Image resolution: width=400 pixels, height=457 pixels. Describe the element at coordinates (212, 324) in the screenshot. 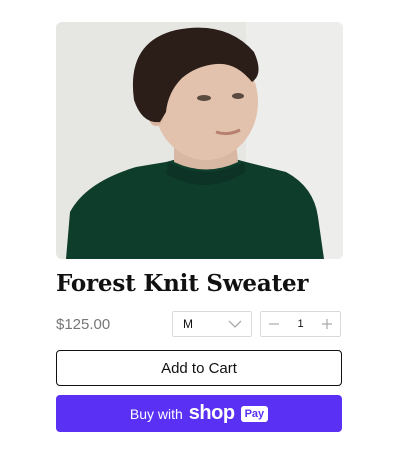

I see `size-select: M` at that location.